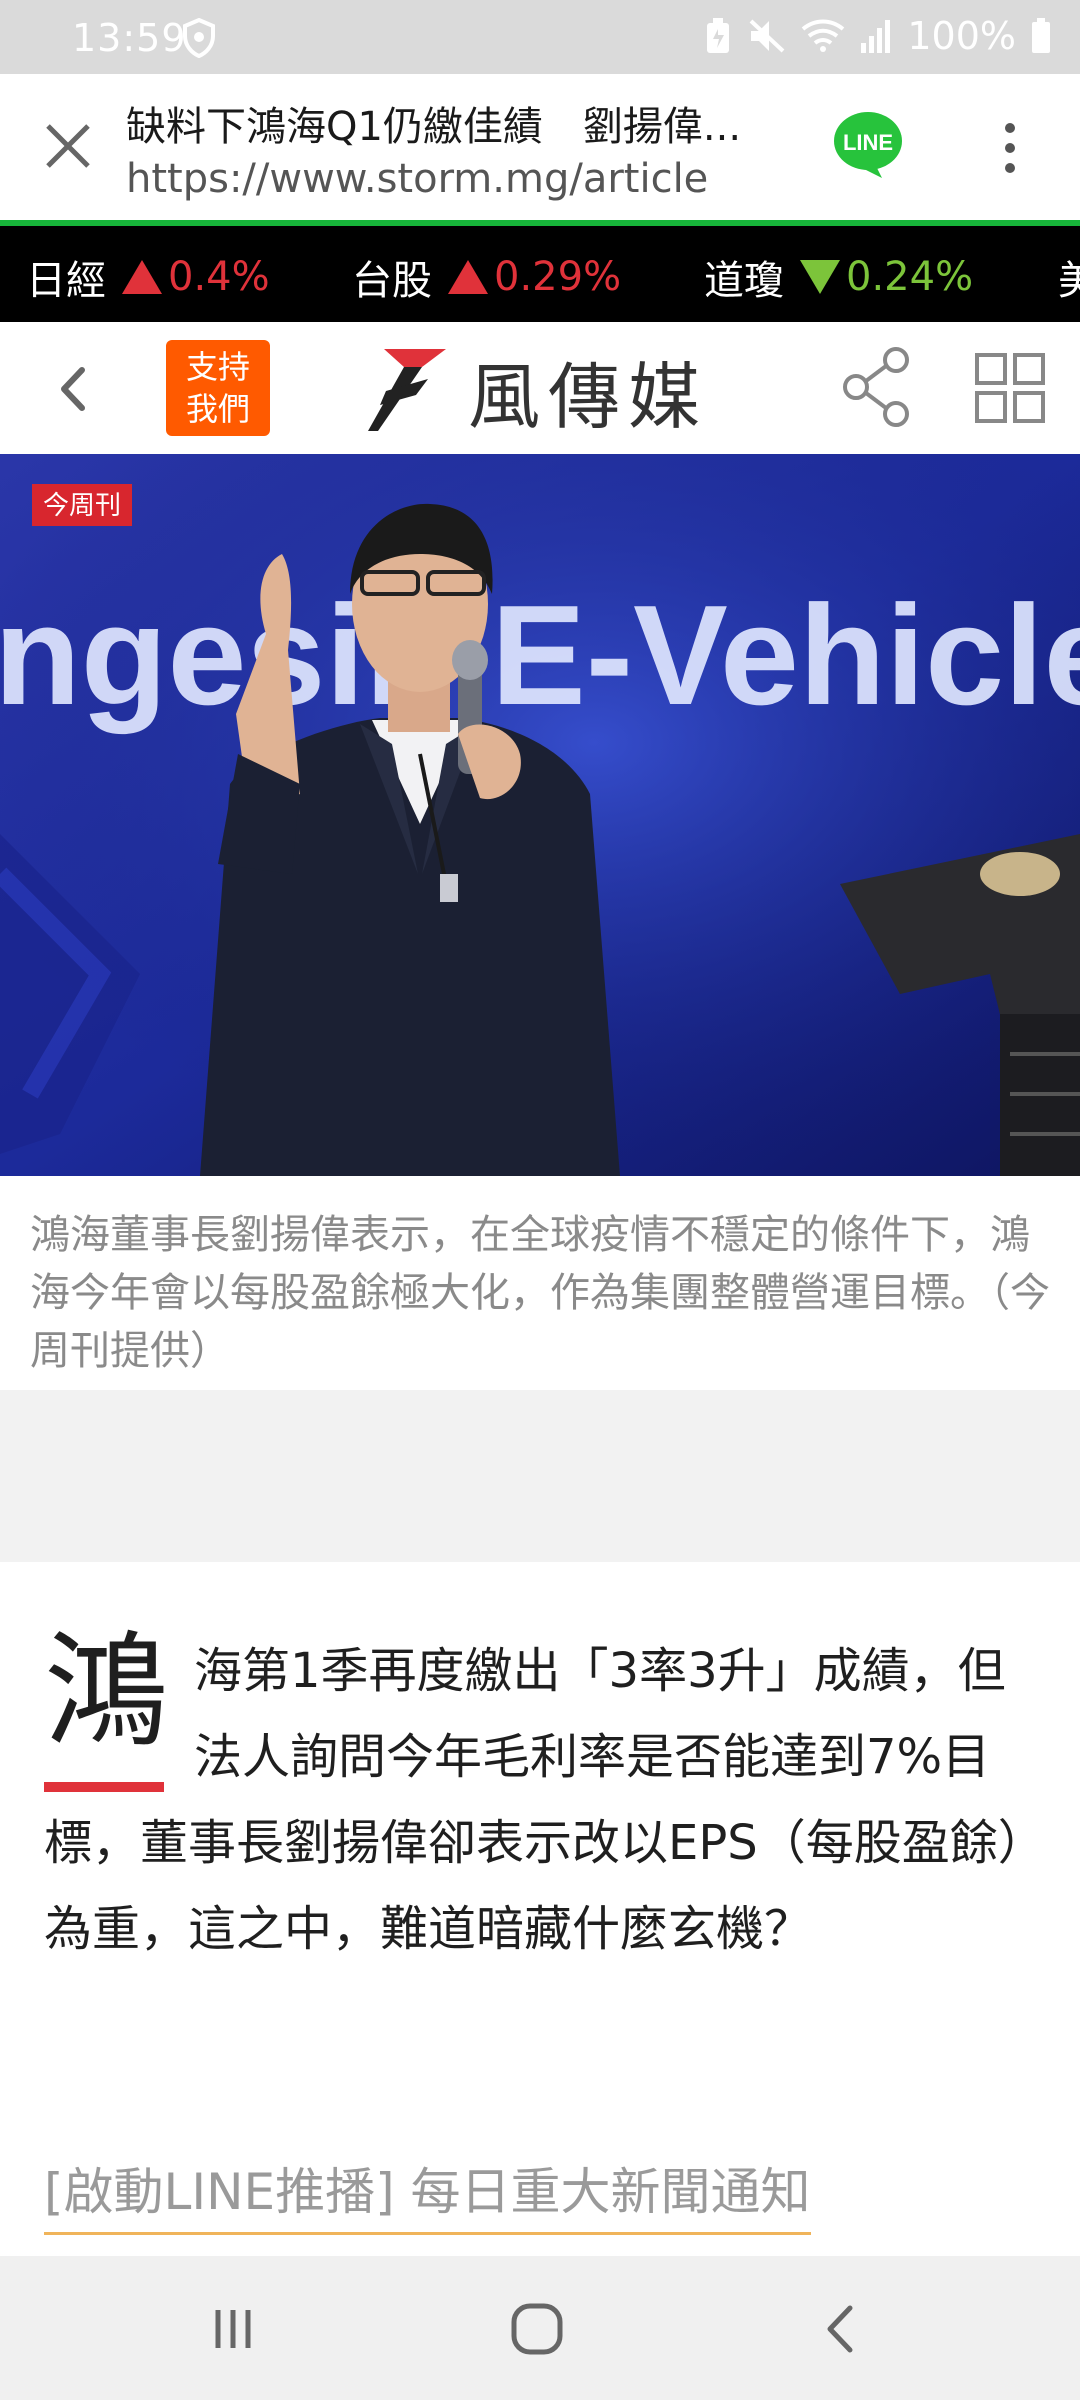 This screenshot has height=2400, width=1080. Describe the element at coordinates (104, 1787) in the screenshot. I see `drop-cap-underline` at that location.